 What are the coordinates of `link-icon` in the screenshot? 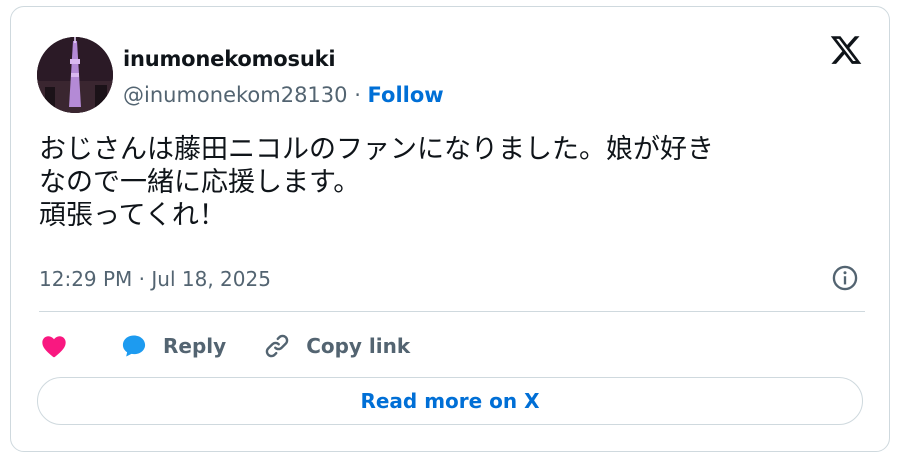 It's located at (277, 346).